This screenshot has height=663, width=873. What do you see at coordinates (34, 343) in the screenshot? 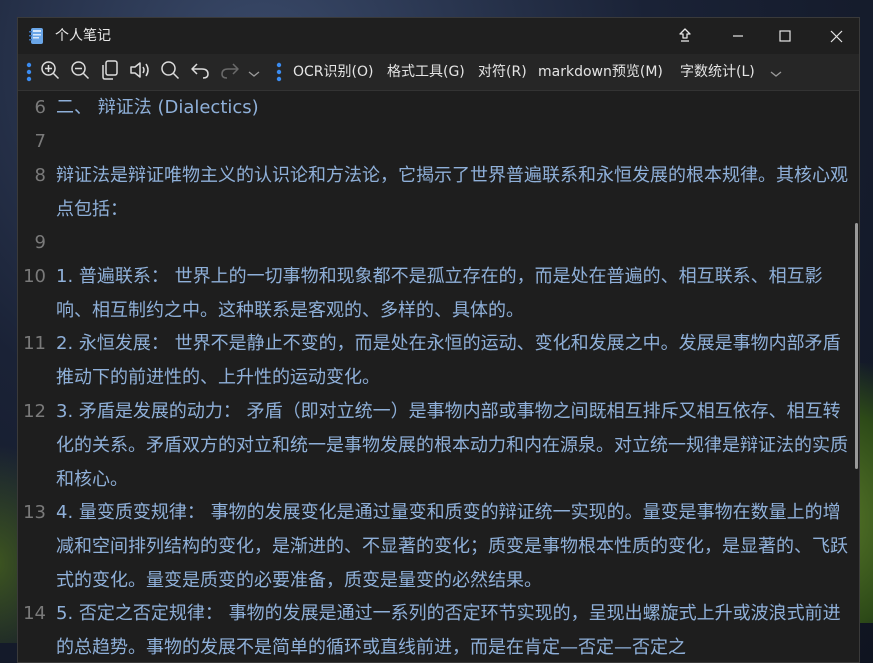
I see `line-number: 11` at bounding box center [34, 343].